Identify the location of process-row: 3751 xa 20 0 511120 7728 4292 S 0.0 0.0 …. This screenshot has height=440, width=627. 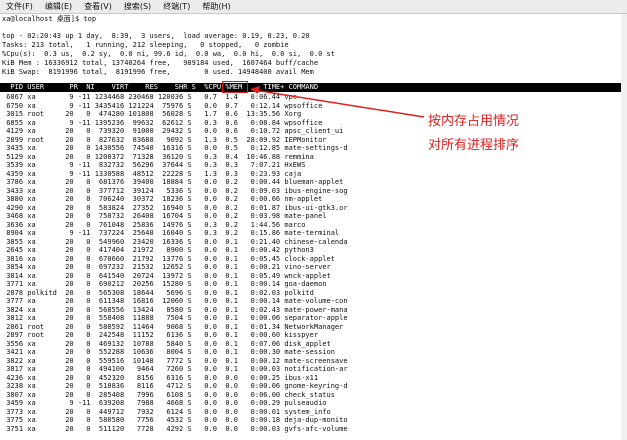
(175, 428).